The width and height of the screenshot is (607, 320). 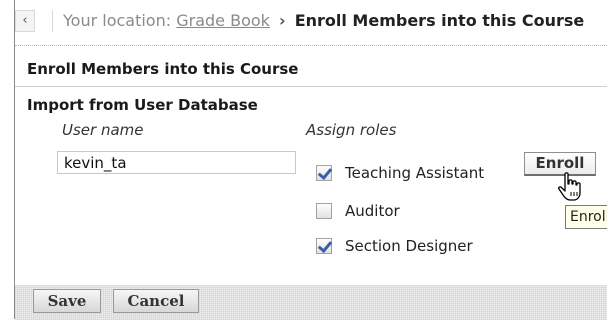 What do you see at coordinates (586, 217) in the screenshot?
I see `enroll-tooltip: Enroll` at bounding box center [586, 217].